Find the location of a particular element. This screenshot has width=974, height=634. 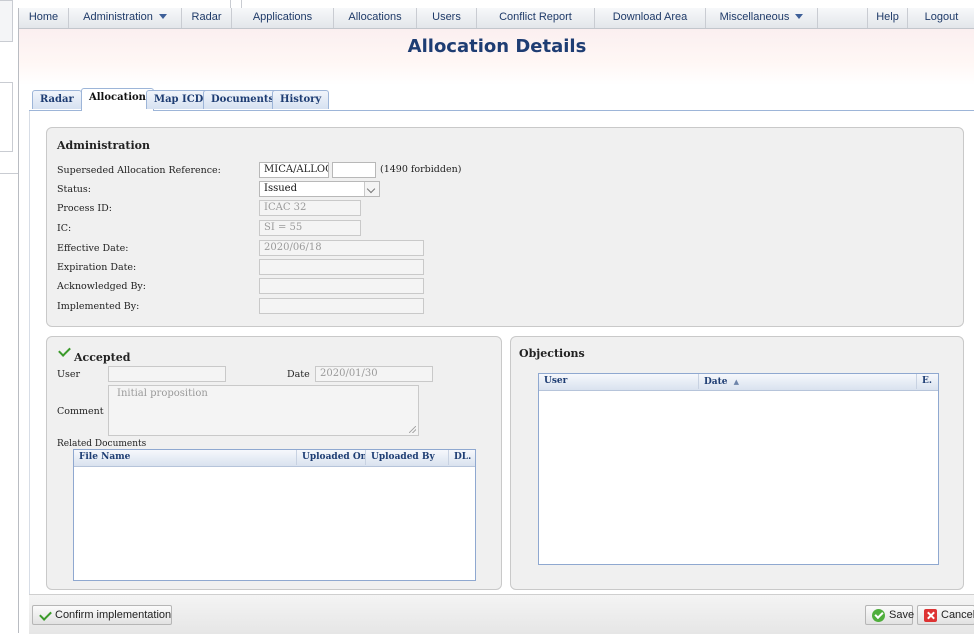

administration-title: Administration is located at coordinates (104, 145).